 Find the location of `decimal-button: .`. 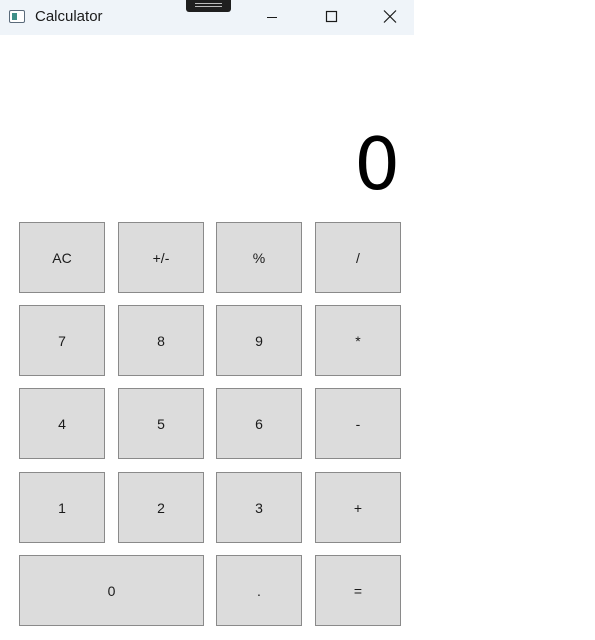

decimal-button: . is located at coordinates (259, 590).